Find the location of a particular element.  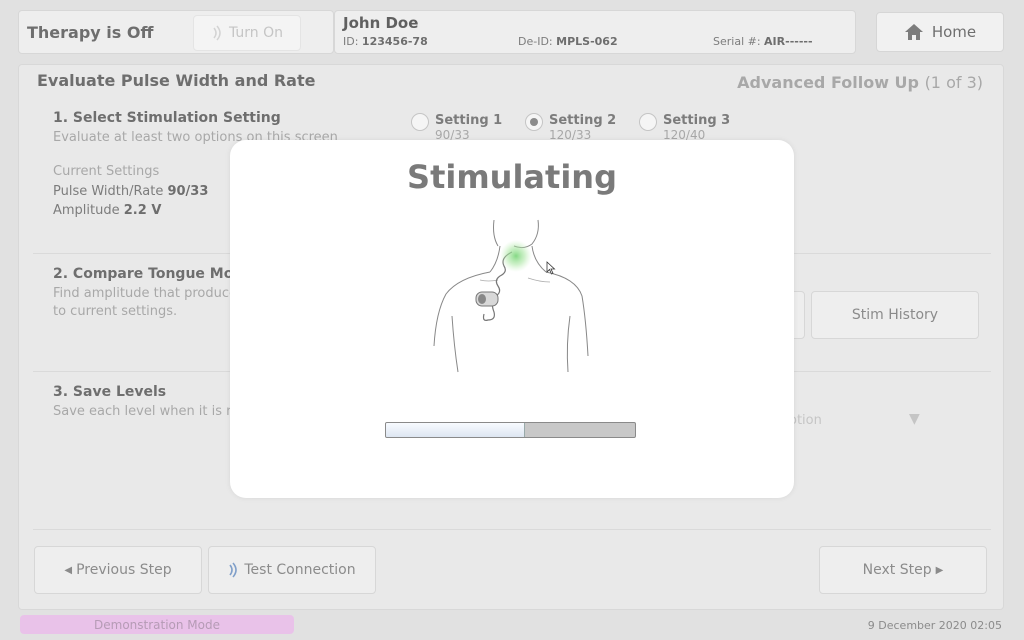

patient-torso-illustration is located at coordinates (511, 296).